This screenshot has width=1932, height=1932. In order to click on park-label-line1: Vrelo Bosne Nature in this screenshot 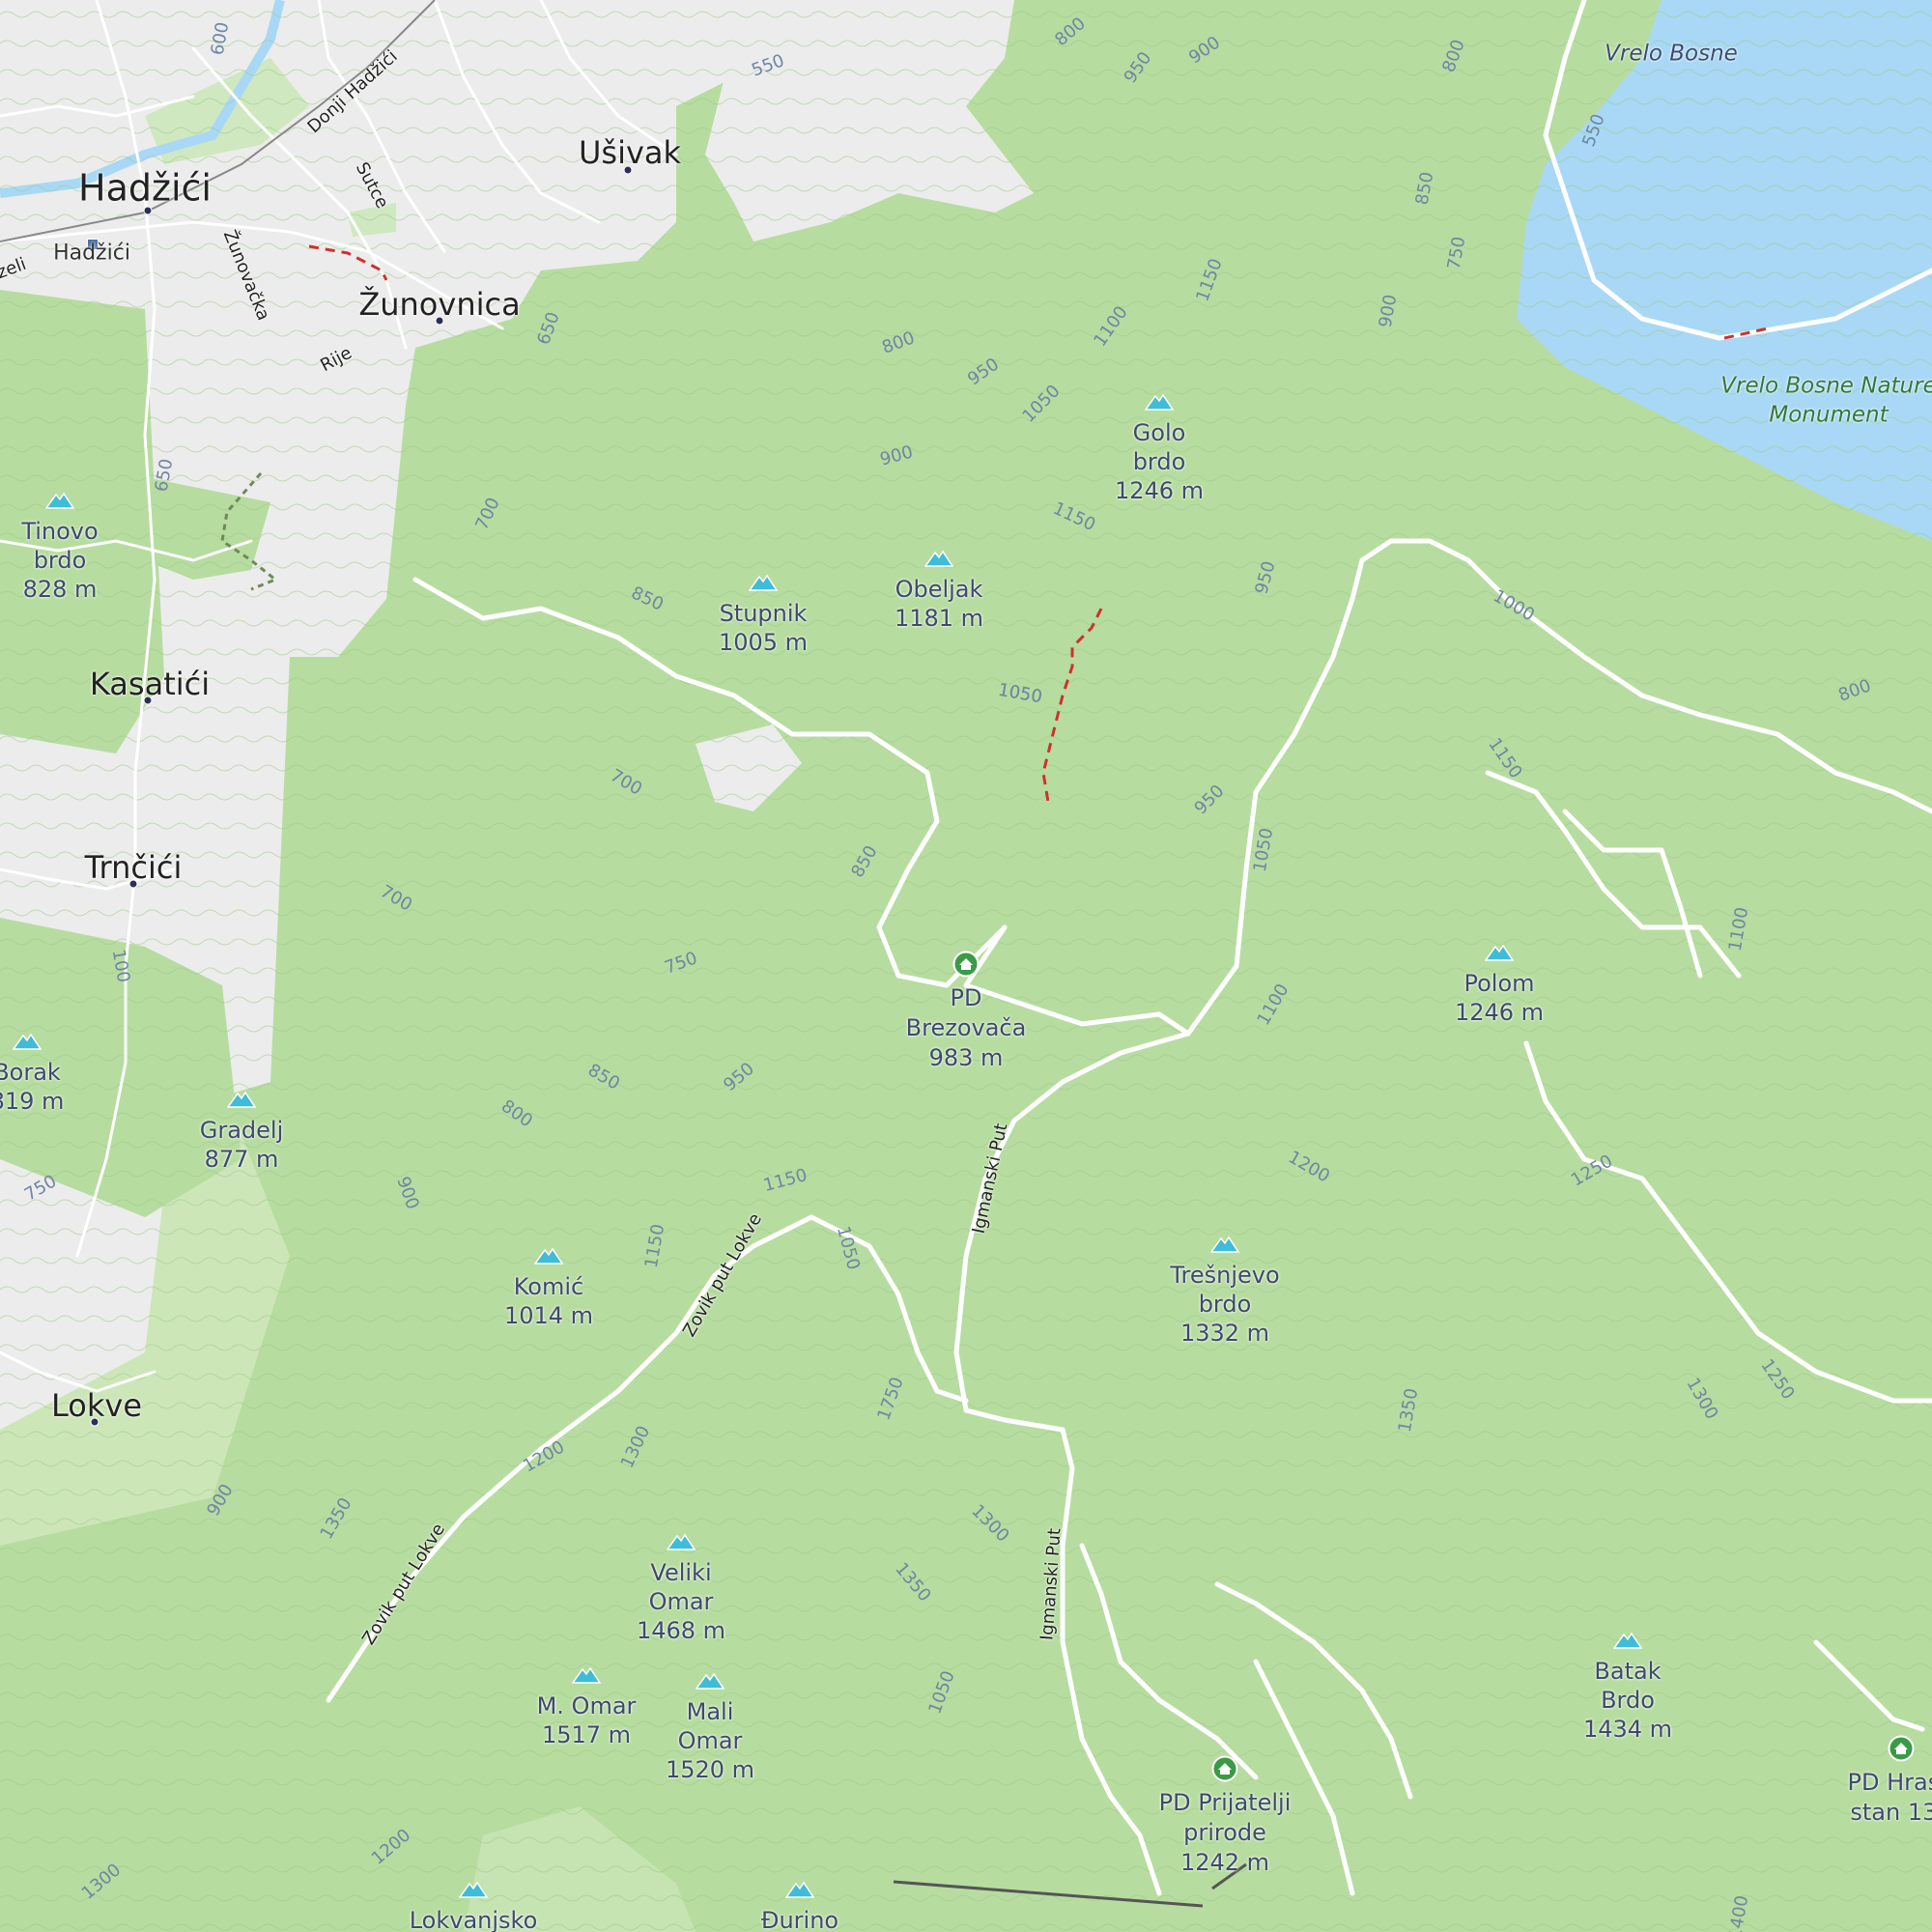, I will do `click(1826, 387)`.